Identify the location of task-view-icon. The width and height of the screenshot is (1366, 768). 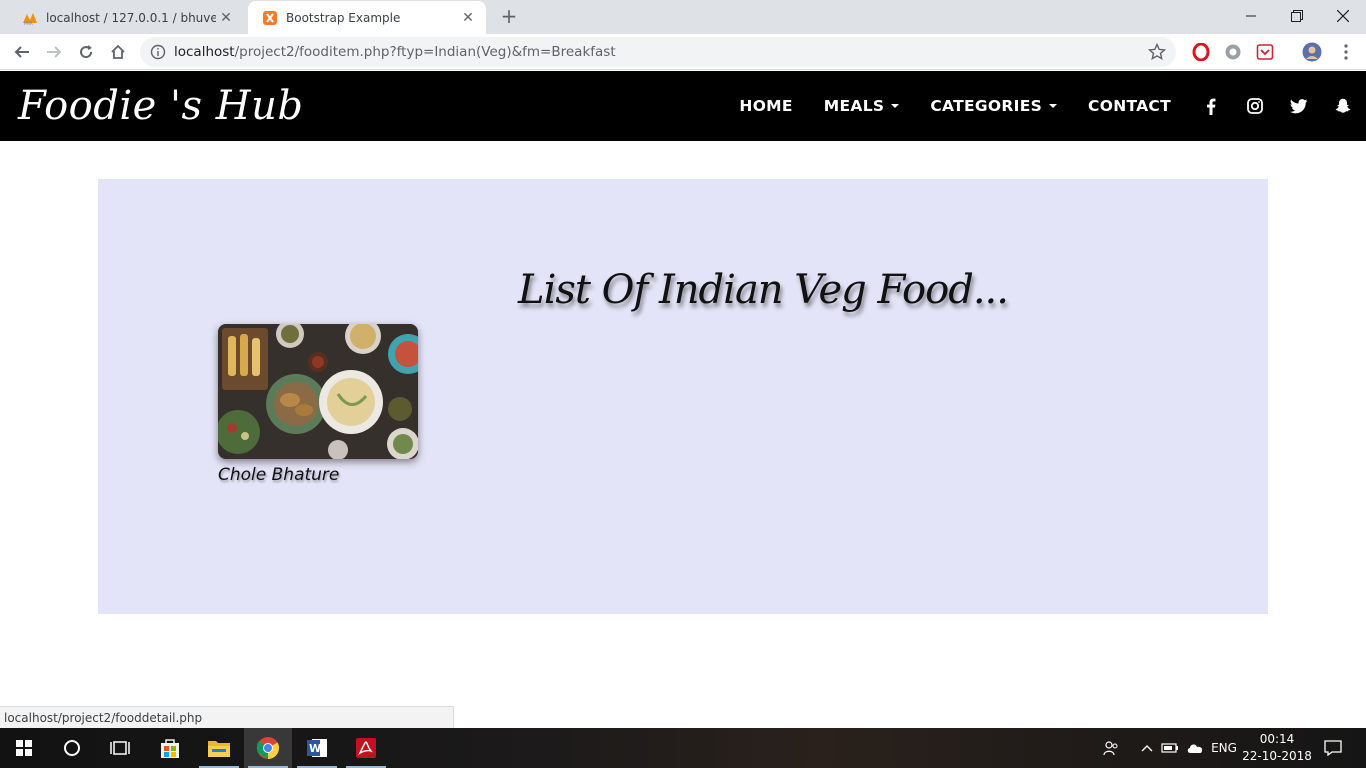
(120, 748).